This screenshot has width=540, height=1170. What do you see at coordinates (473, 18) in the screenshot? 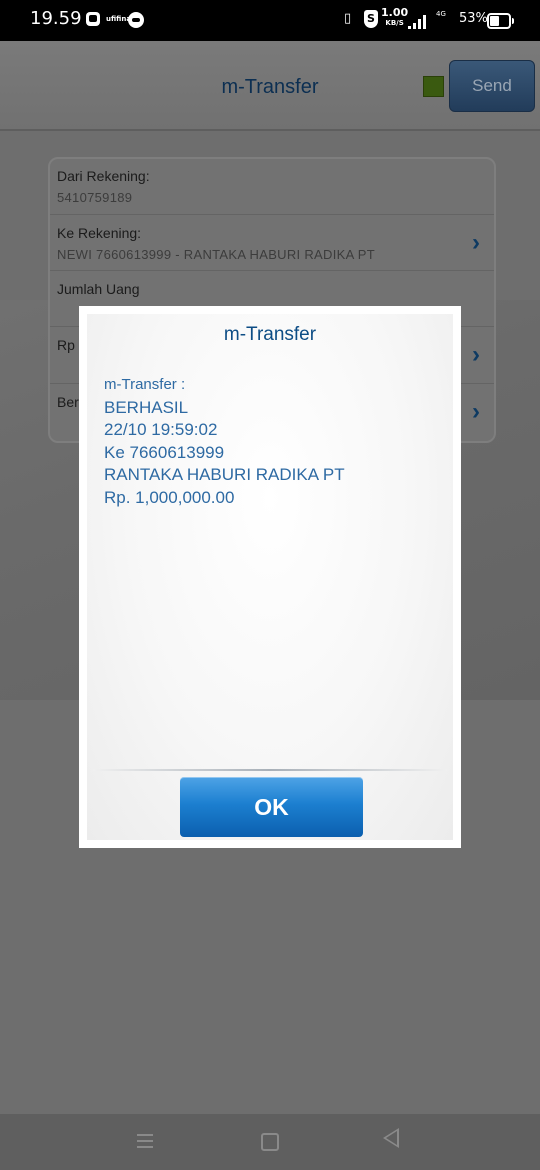
I see `battery-percent: 53%` at bounding box center [473, 18].